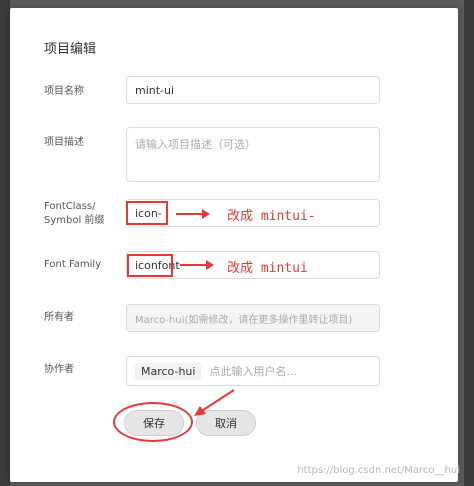 This screenshot has height=486, width=474. I want to click on font-class-annotation: 改成 mintui-, so click(271, 216).